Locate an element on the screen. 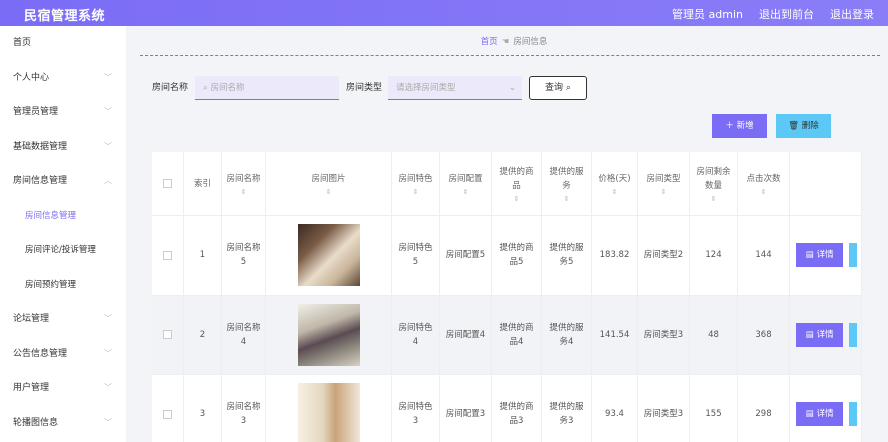  sidebar-item: 论坛管理 ﹀ is located at coordinates (63, 319).